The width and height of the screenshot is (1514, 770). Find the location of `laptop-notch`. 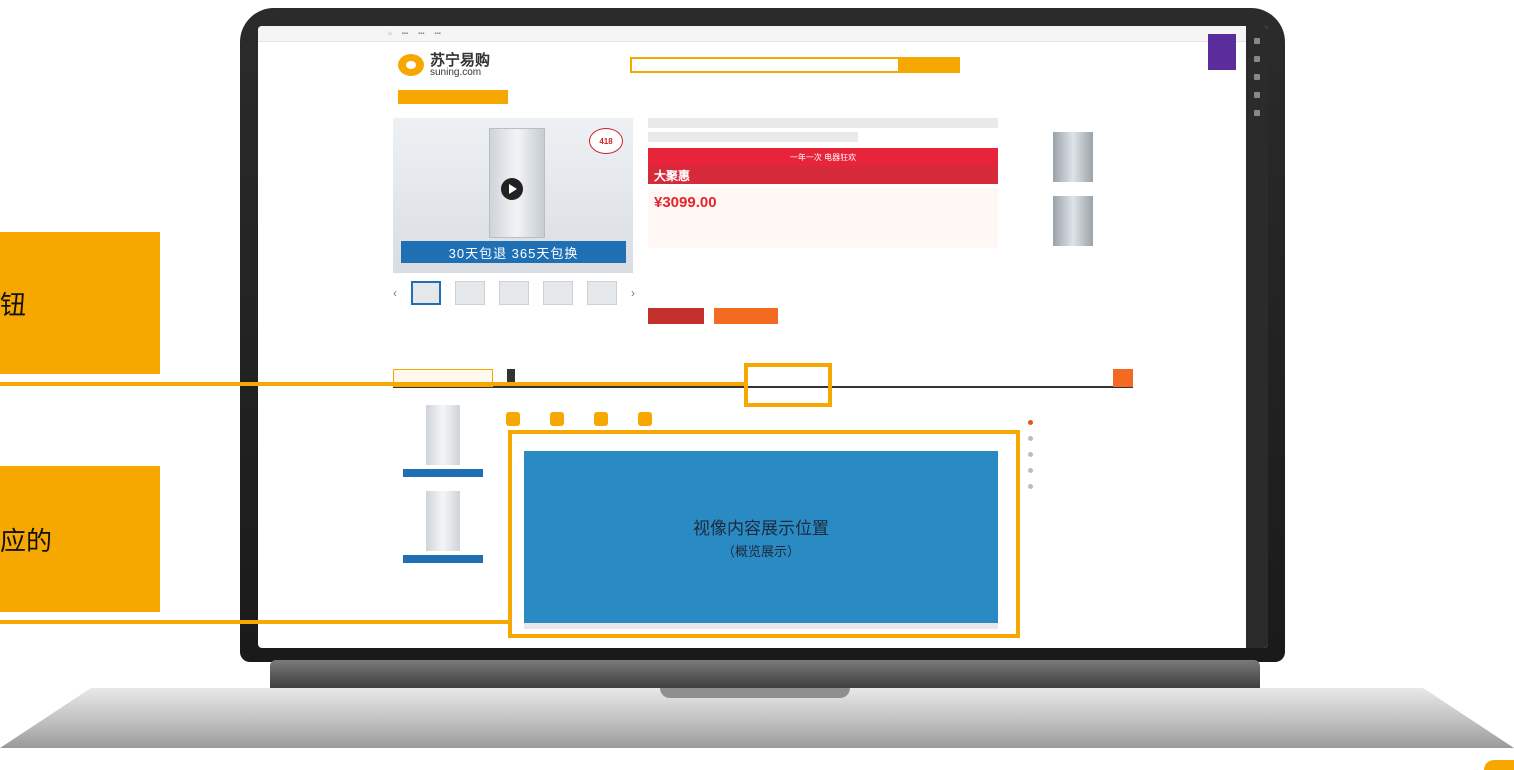

laptop-notch is located at coordinates (755, 693).